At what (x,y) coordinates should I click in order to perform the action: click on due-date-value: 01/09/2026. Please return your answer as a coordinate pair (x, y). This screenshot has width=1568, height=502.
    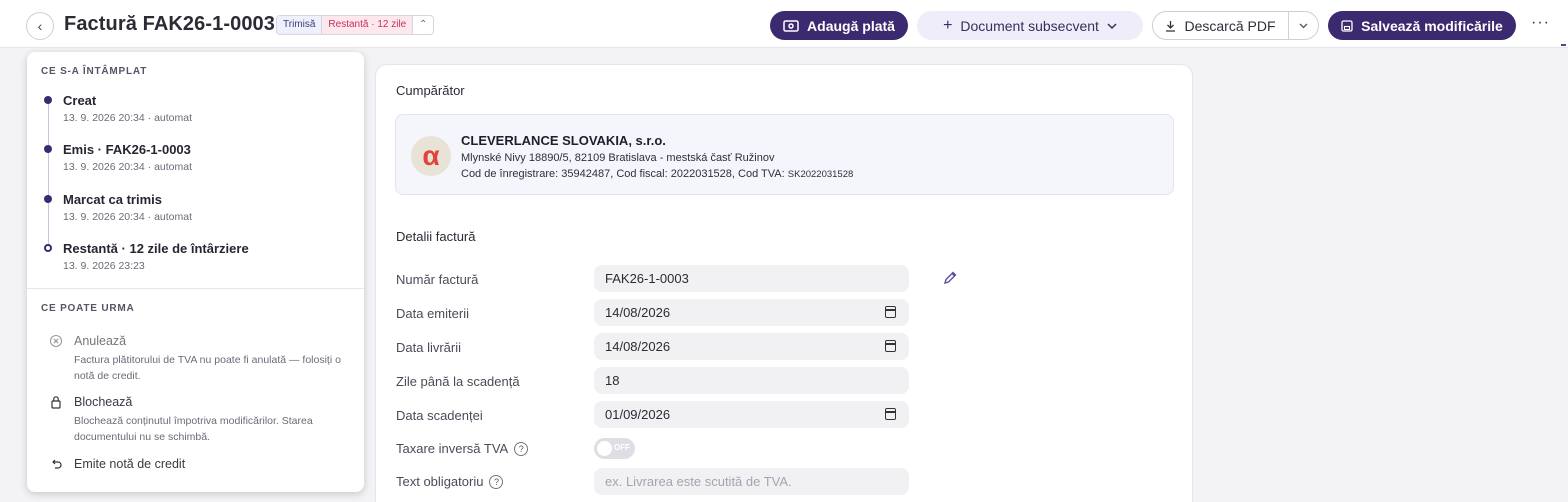
    Looking at the image, I should click on (638, 414).